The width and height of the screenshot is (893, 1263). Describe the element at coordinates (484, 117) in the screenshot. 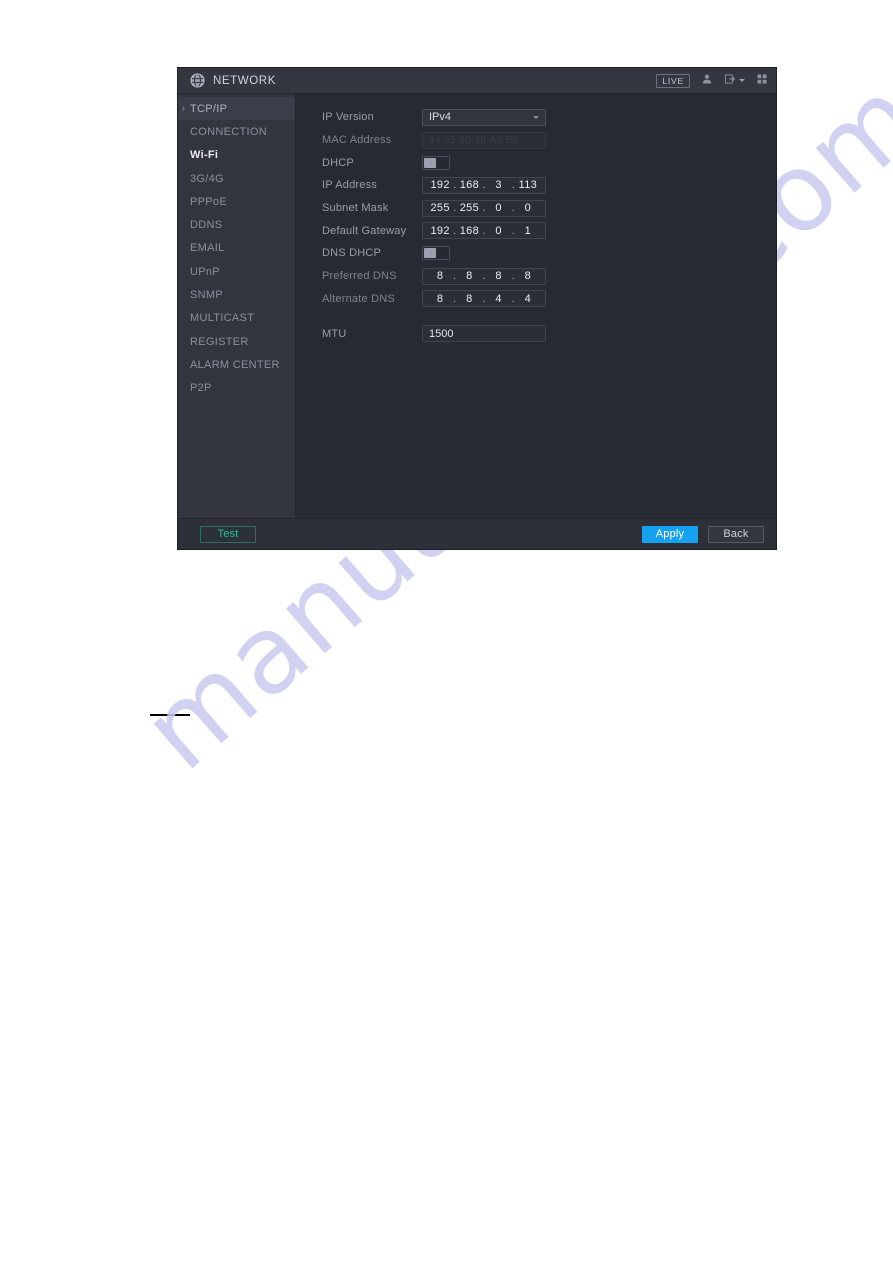

I see `ip-version-select: IPv4` at that location.